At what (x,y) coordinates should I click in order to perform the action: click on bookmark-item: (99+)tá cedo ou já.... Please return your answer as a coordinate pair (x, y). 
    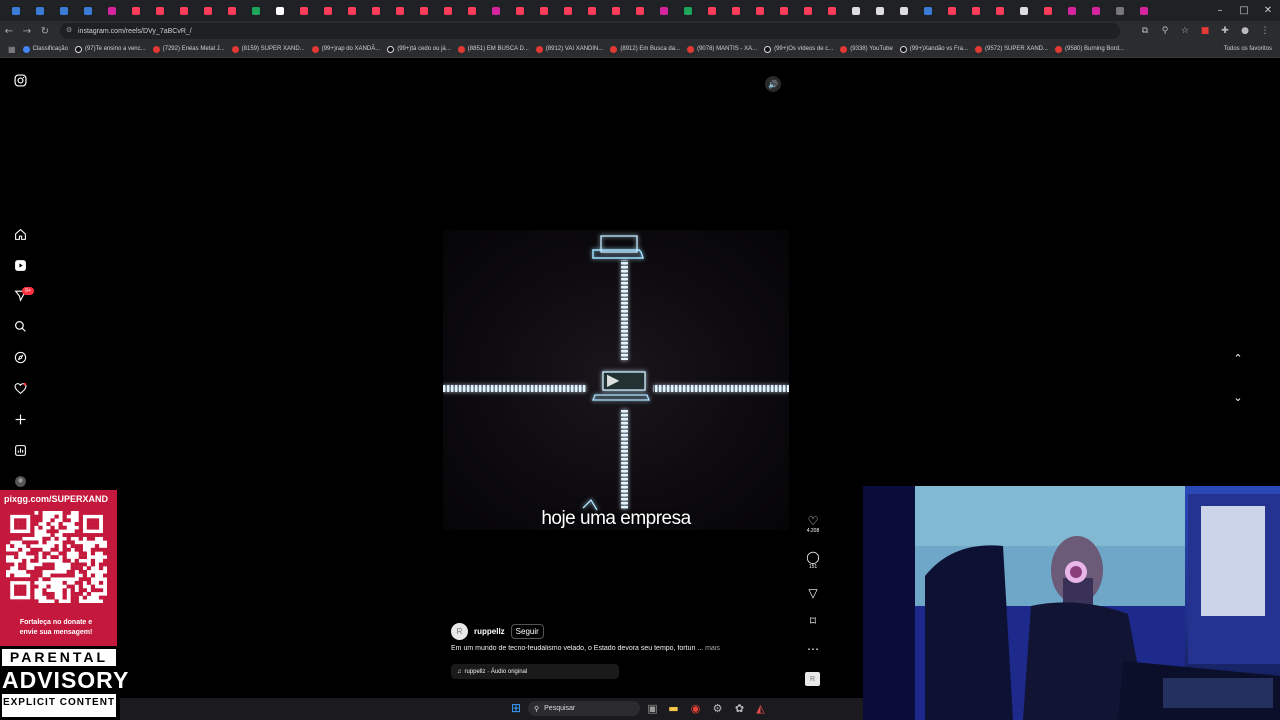
    Looking at the image, I should click on (419, 49).